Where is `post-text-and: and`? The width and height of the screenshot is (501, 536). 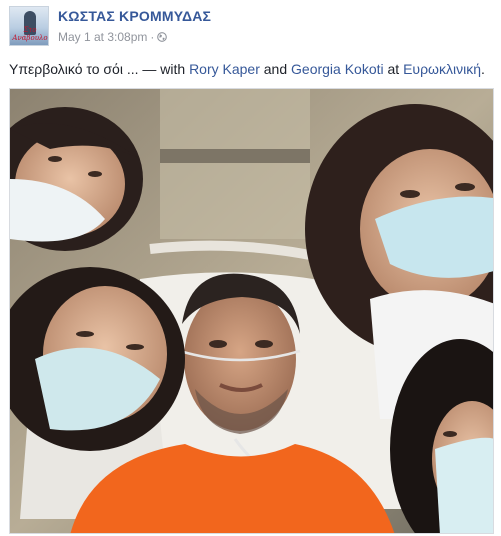
post-text-and: and is located at coordinates (275, 69).